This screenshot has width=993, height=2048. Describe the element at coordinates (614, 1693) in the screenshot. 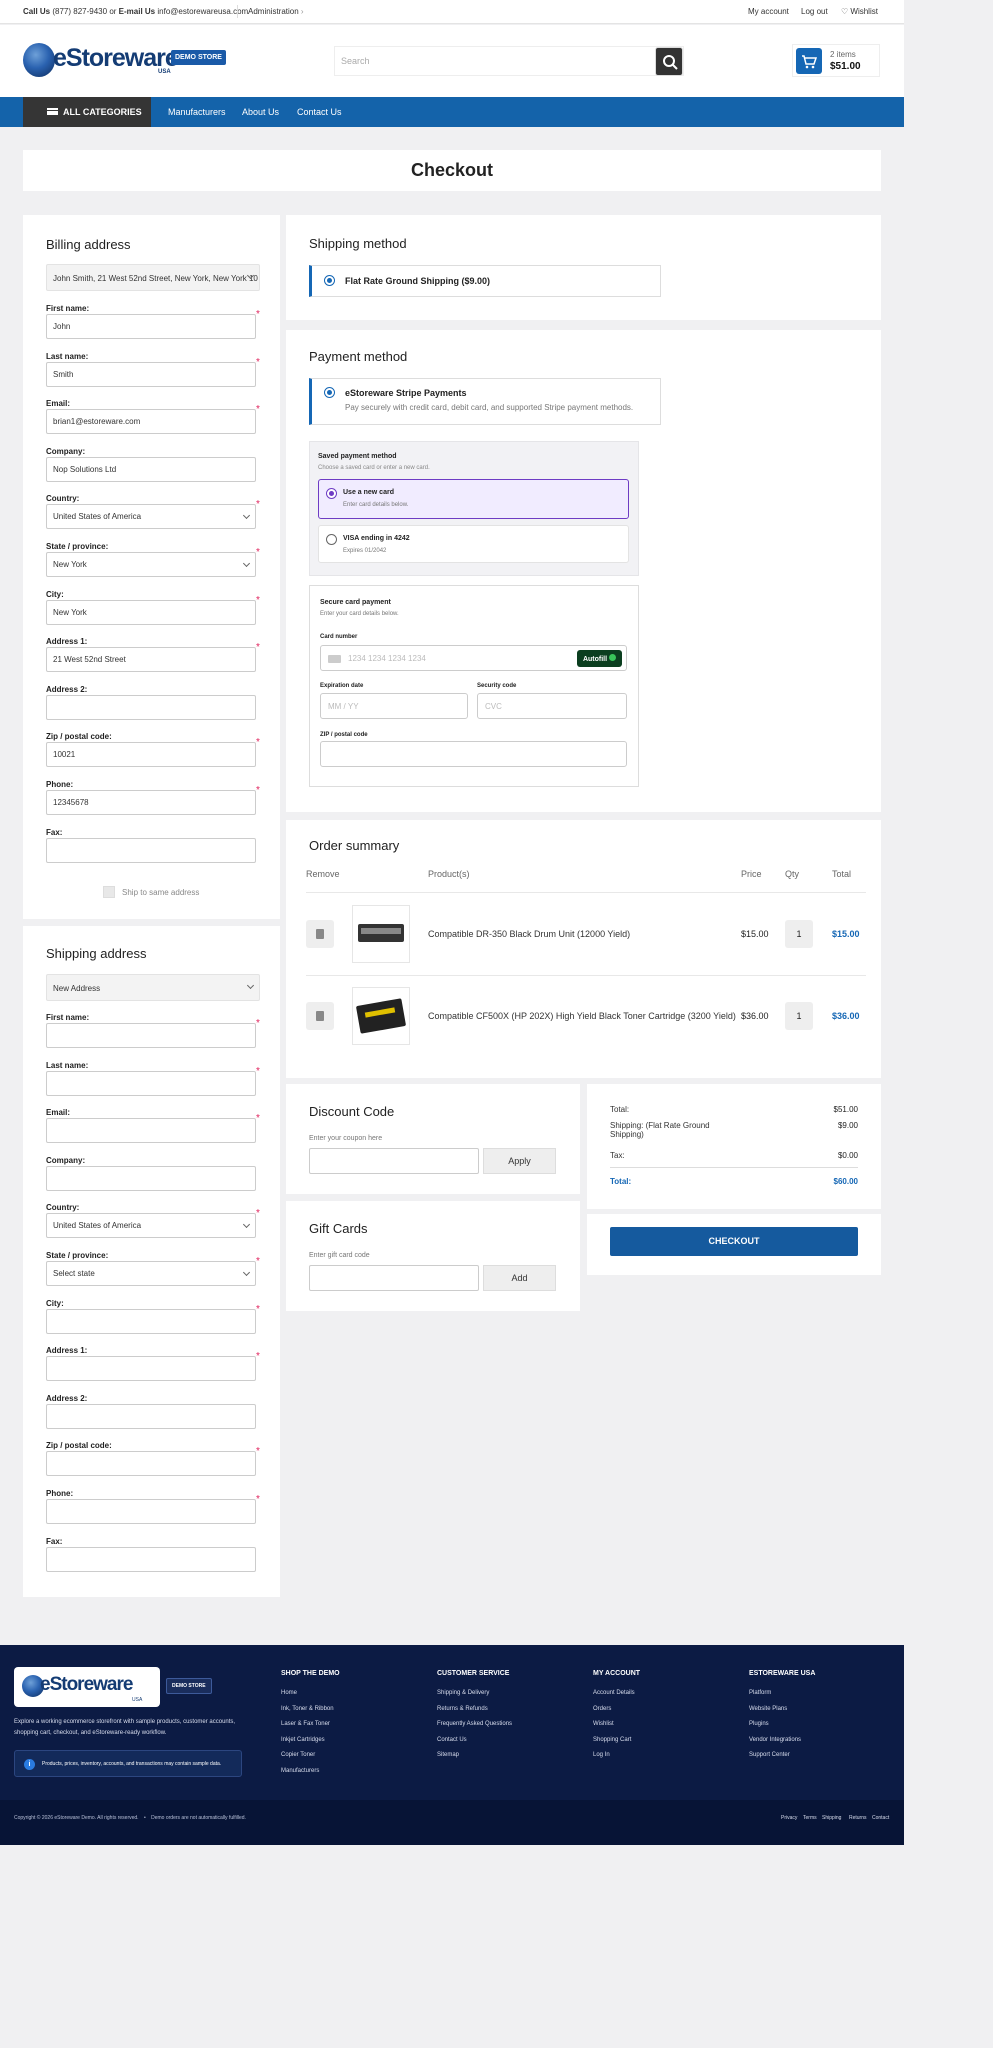

I see `footer-link-account-details: Account Details` at that location.